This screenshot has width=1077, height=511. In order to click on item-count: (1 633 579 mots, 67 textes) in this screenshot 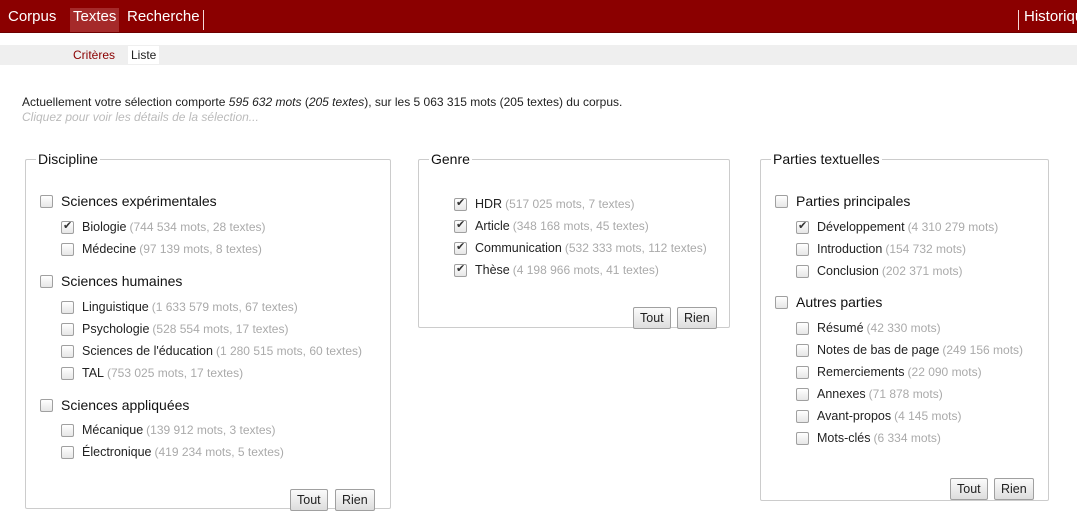, I will do `click(224, 307)`.